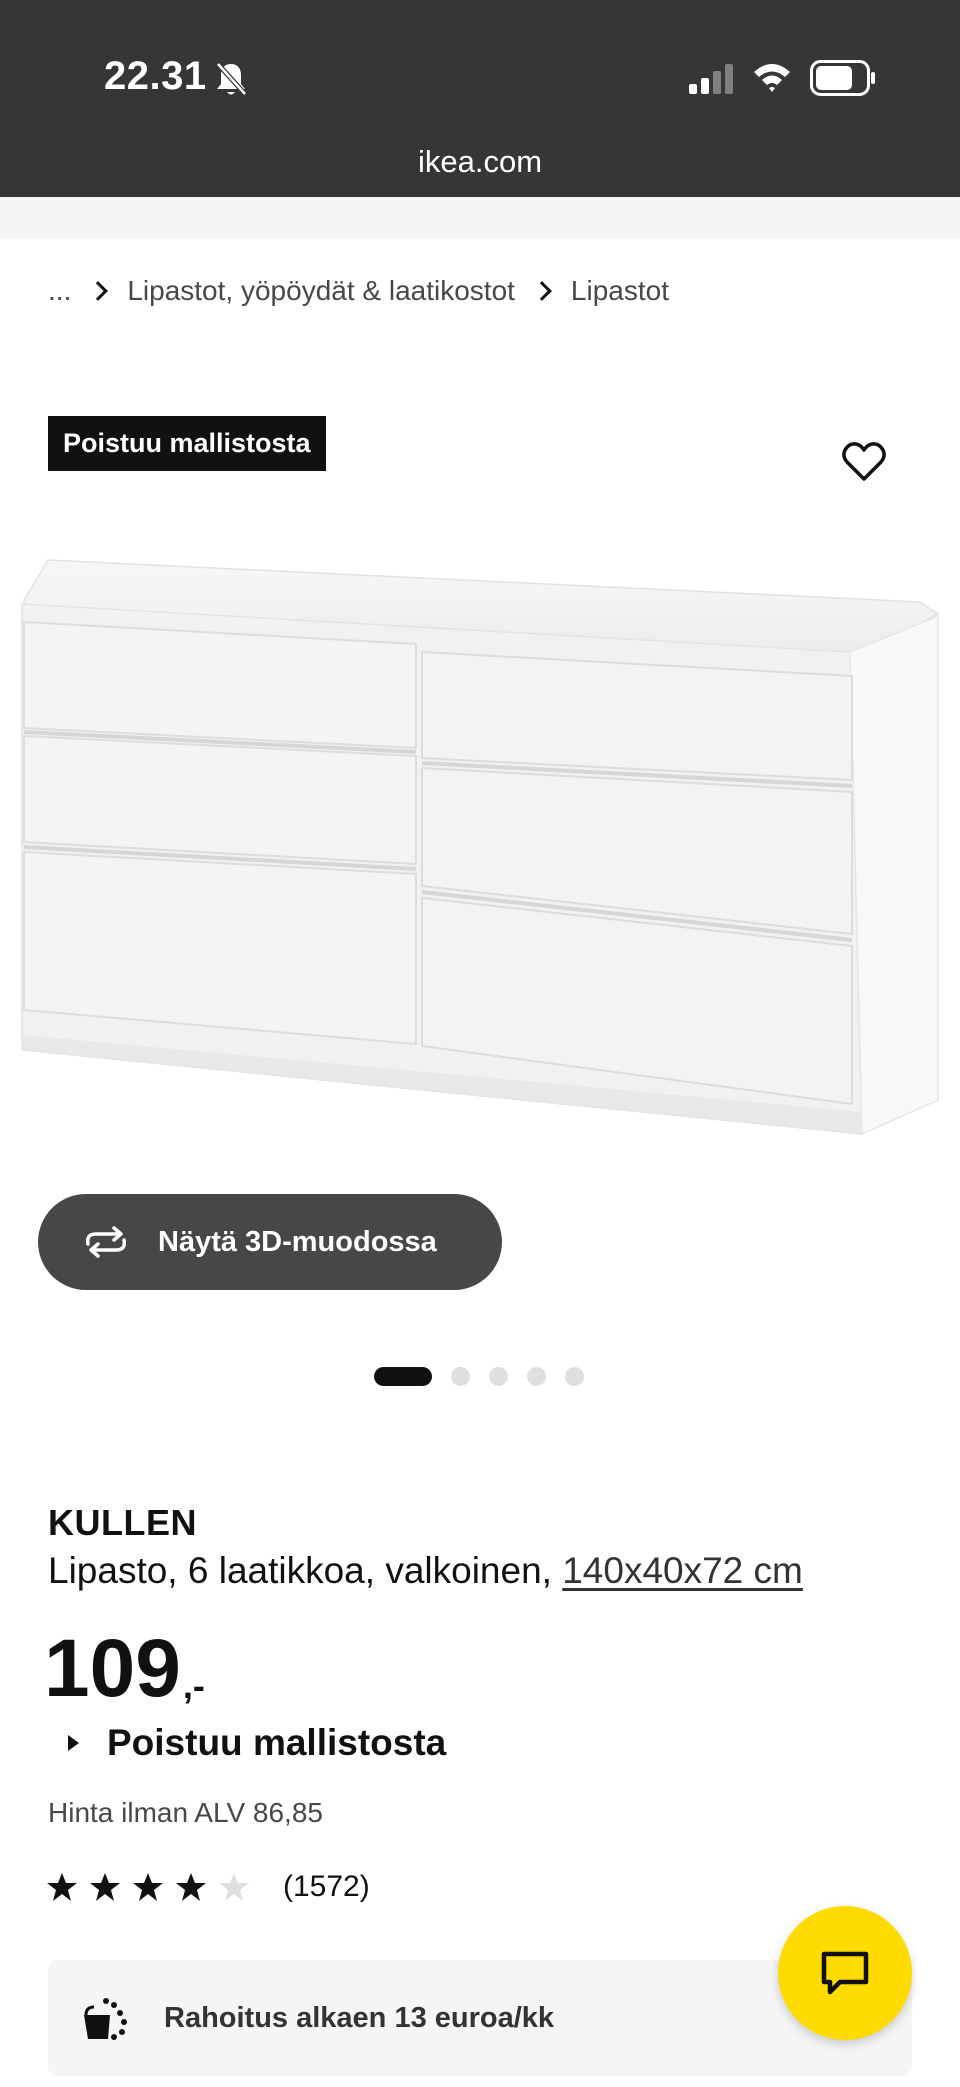 The height and width of the screenshot is (2087, 960). I want to click on rotate-3d-icon, so click(106, 1242).